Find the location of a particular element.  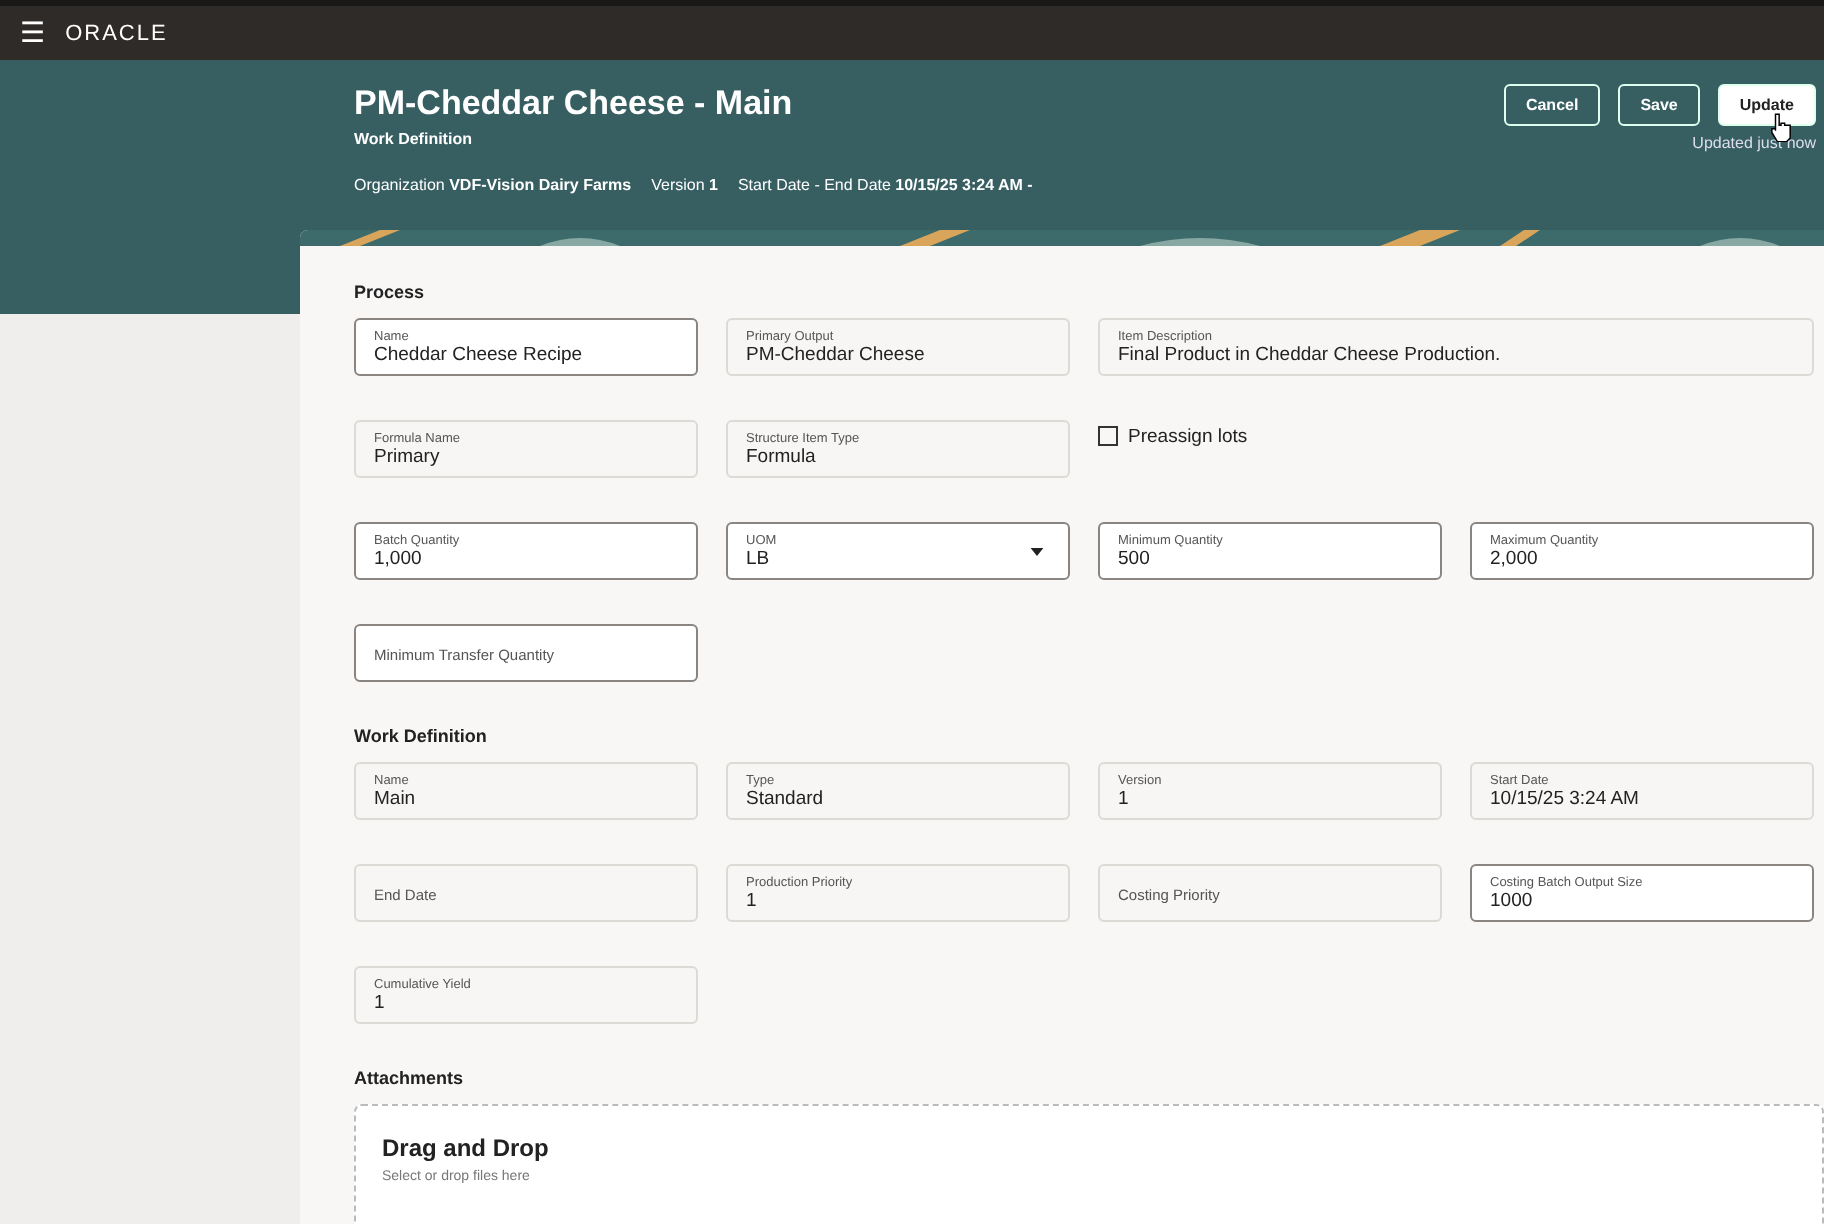

caret-icon is located at coordinates (1037, 552).